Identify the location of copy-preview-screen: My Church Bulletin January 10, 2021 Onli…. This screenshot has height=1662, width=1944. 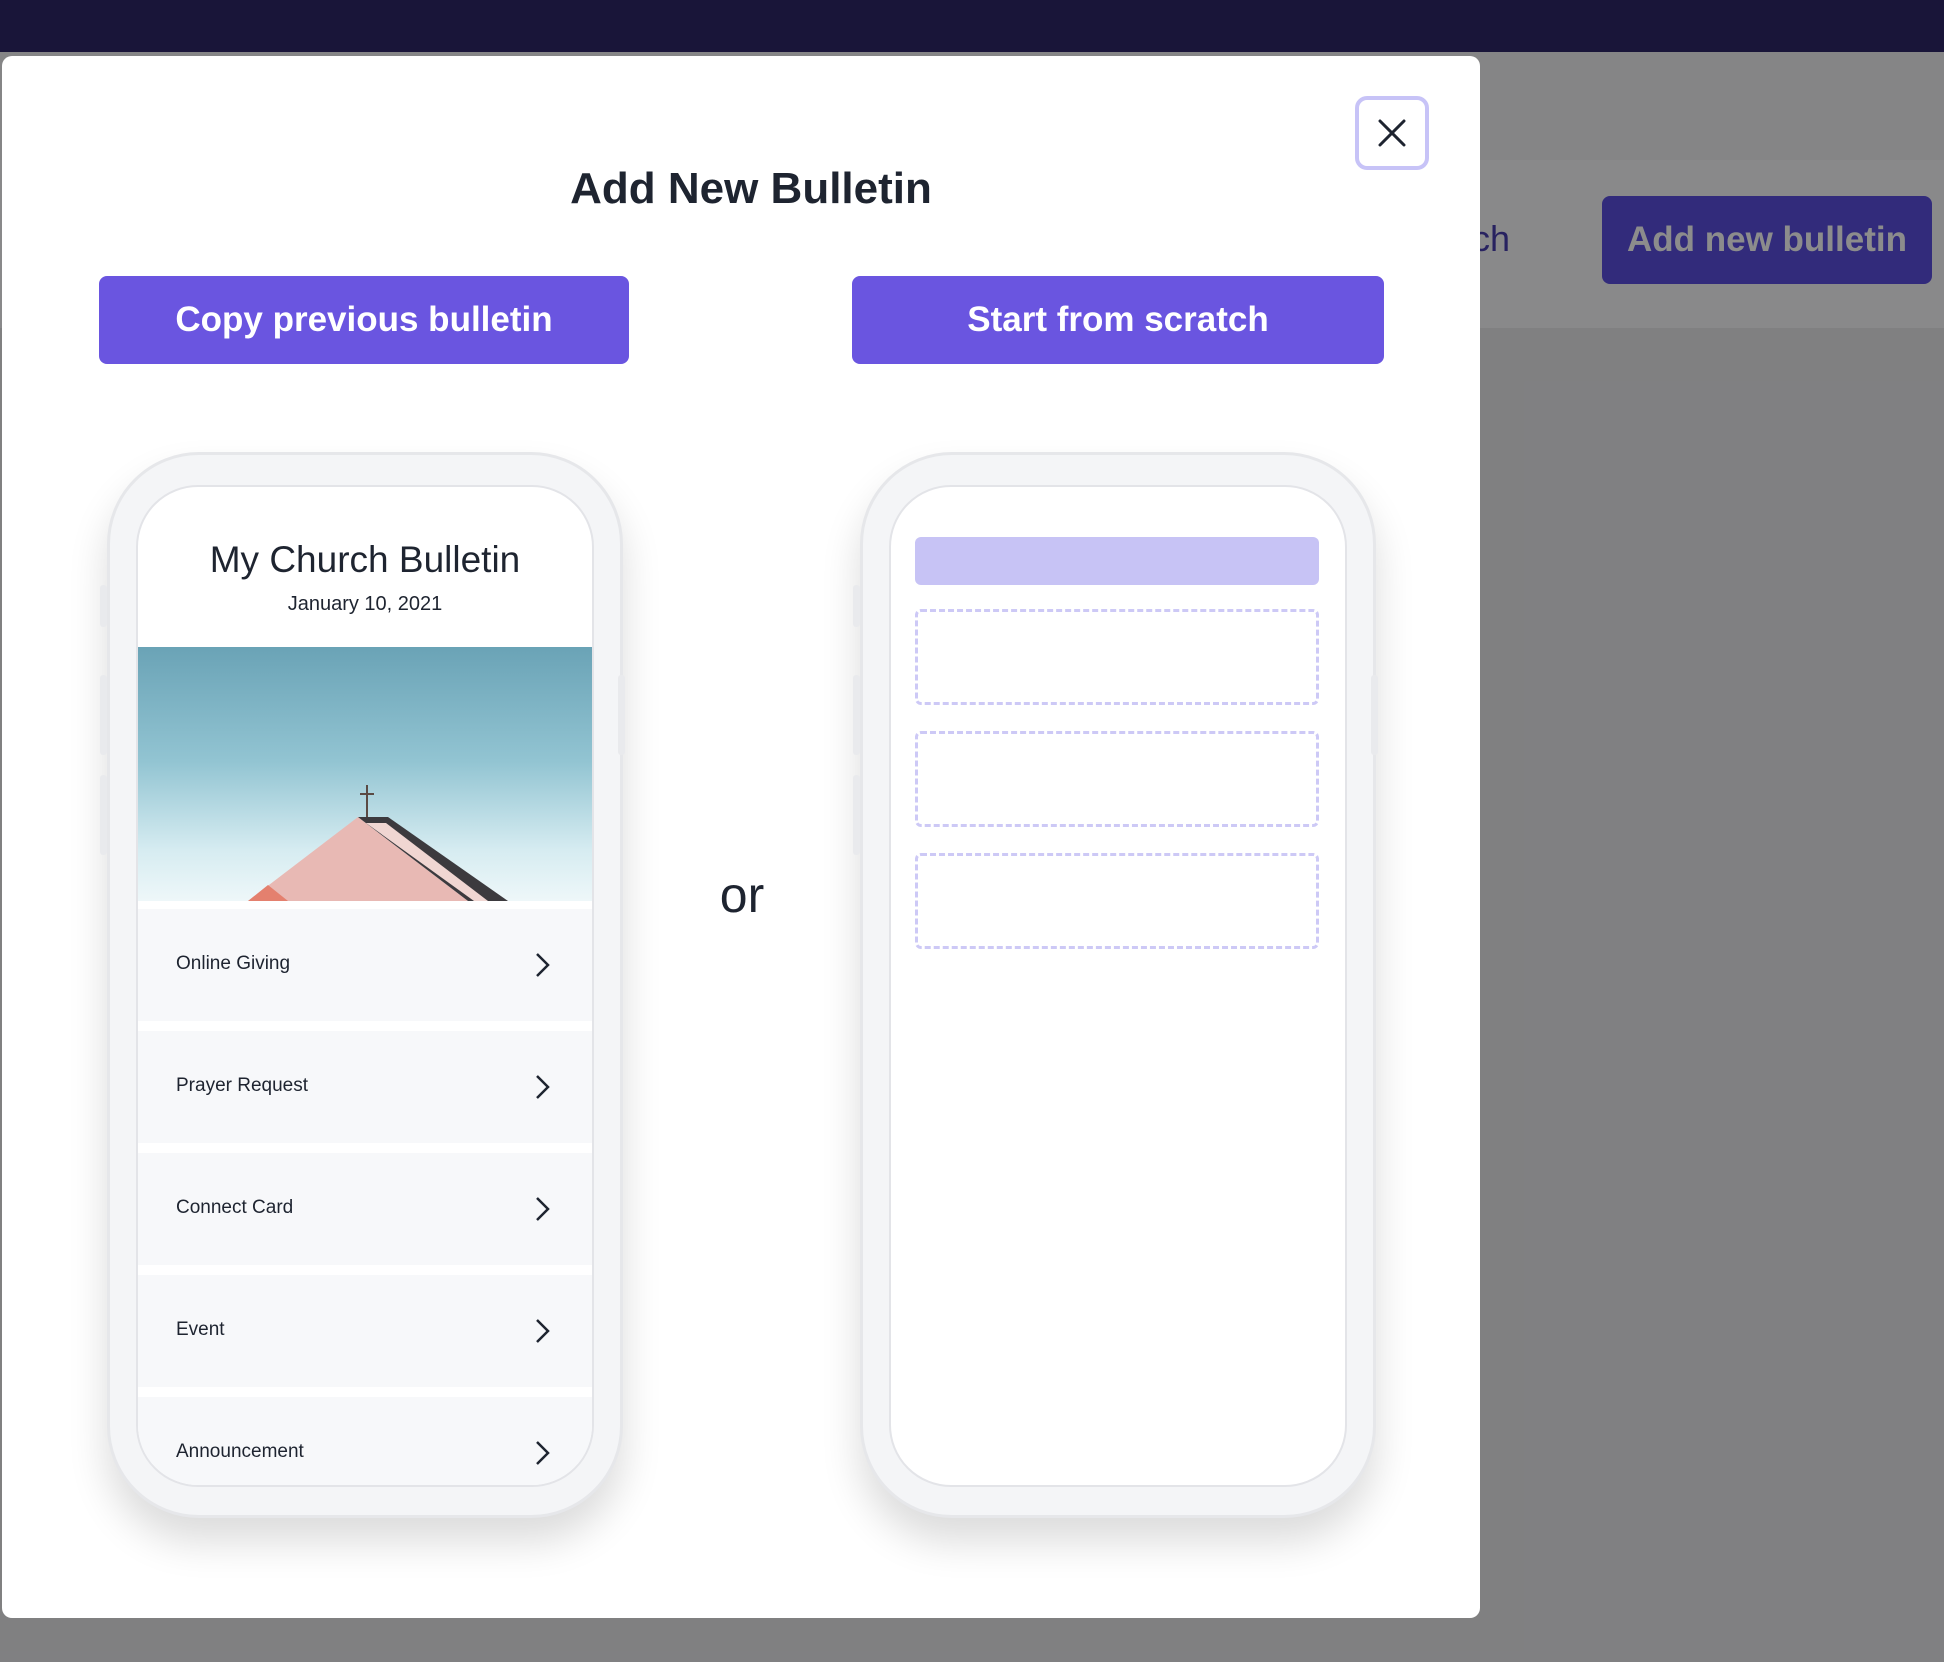
(365, 986).